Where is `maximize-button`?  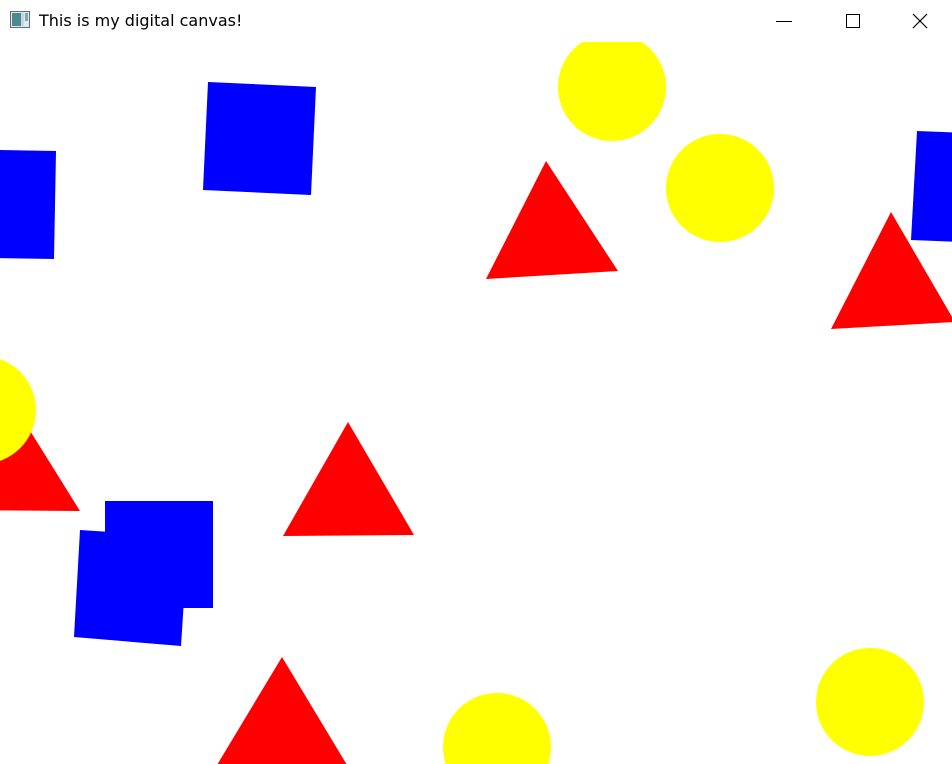 maximize-button is located at coordinates (853, 21).